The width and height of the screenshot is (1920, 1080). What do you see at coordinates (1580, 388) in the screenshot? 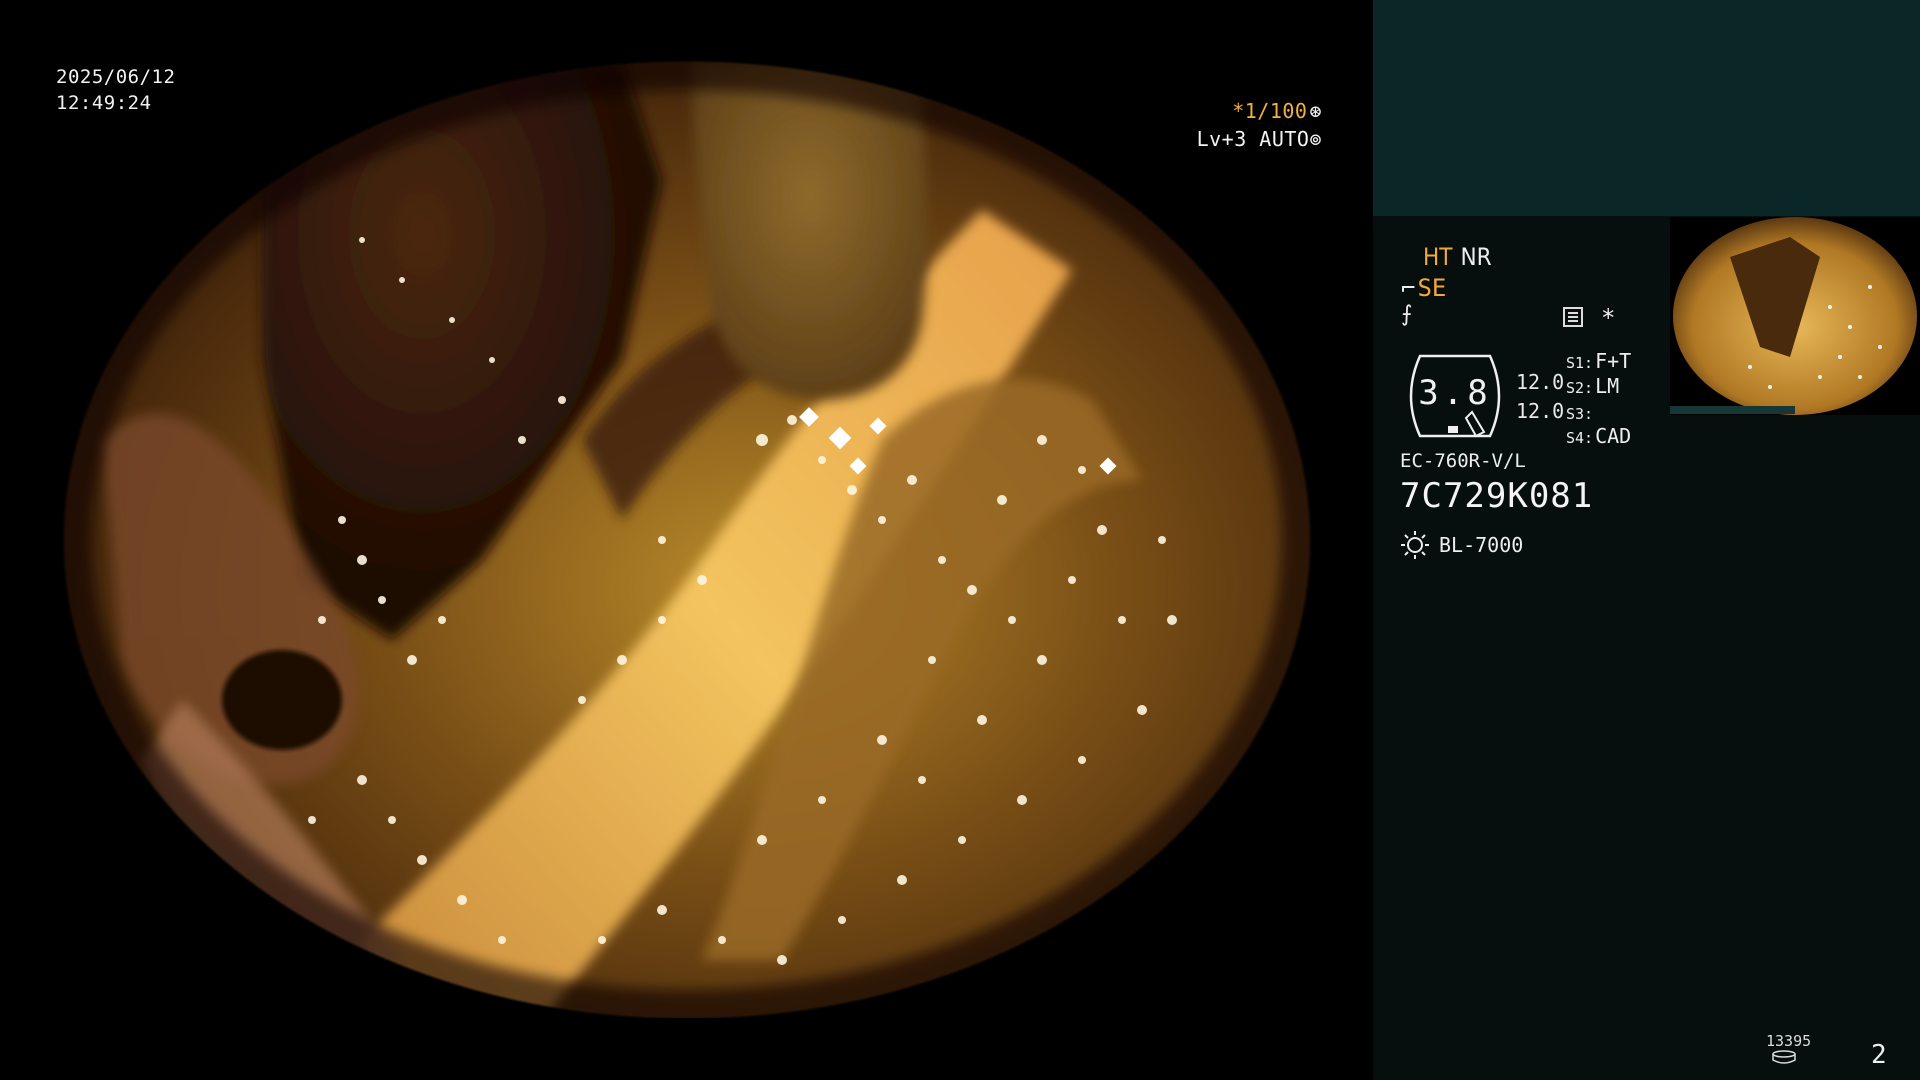
I see `switch-key: S2:` at bounding box center [1580, 388].